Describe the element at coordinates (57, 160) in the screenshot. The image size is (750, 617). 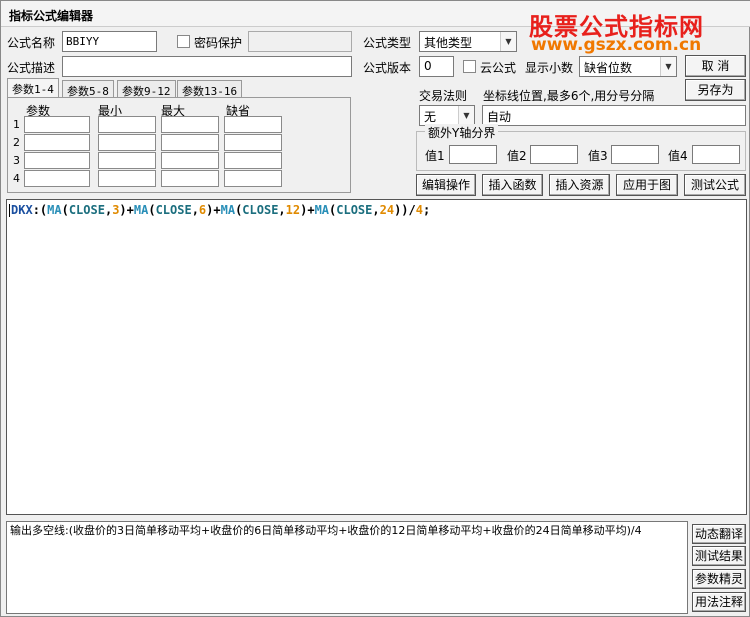
I see `param-3-name` at that location.